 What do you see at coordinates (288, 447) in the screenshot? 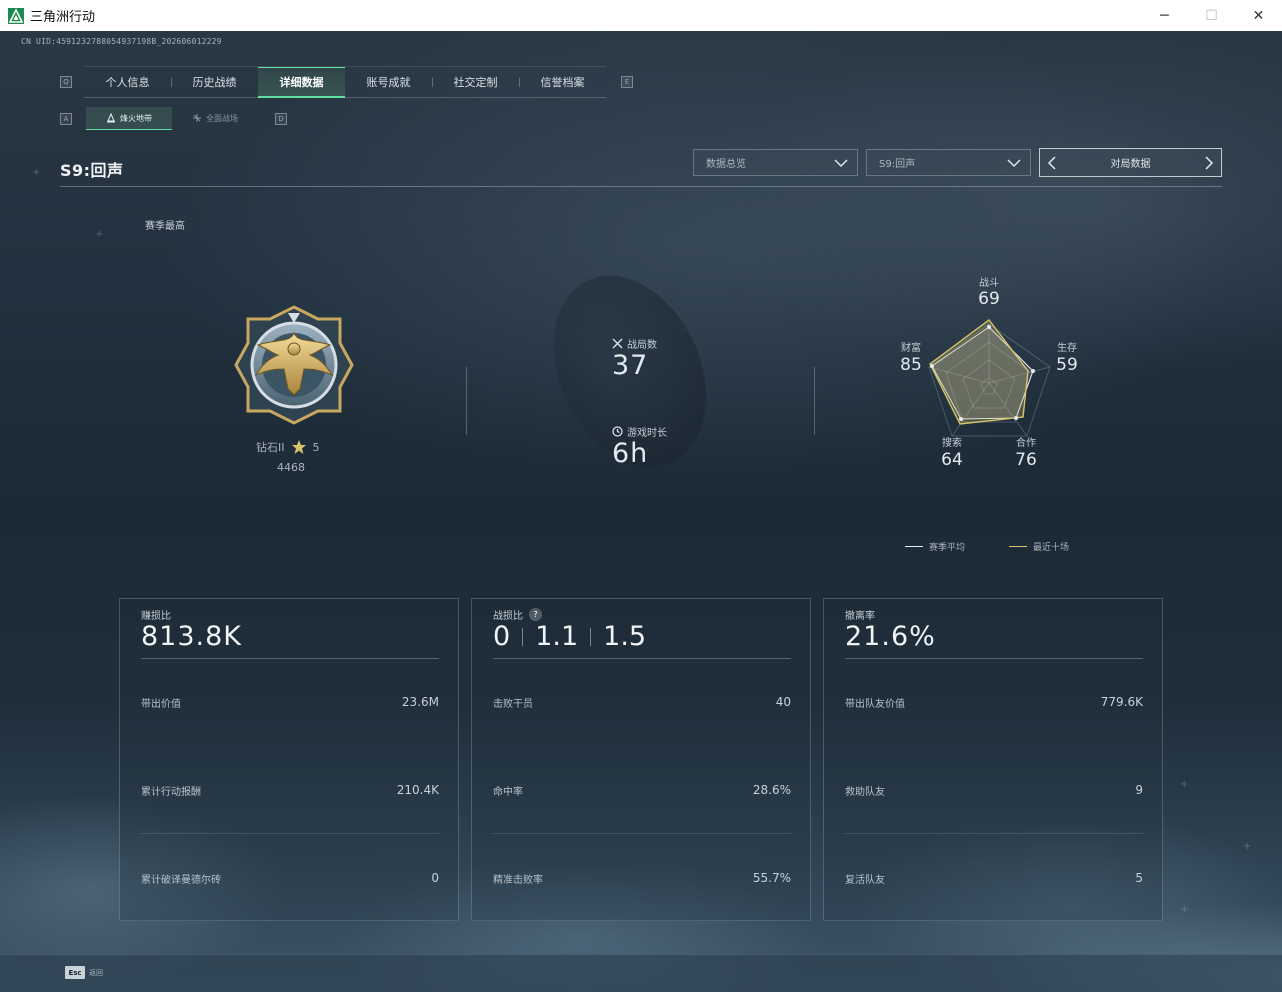
I see `rank-info: 钻石II 5` at bounding box center [288, 447].